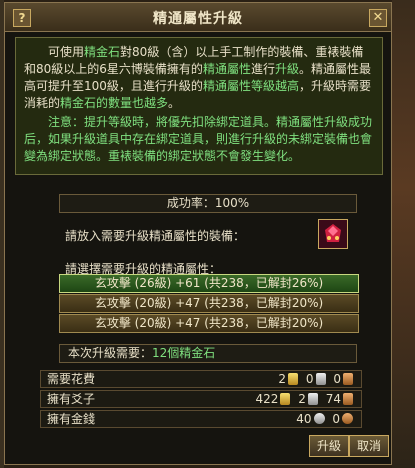 This screenshot has height=468, width=415. Describe the element at coordinates (333, 399) in the screenshot. I see `owned-copper: 74` at that location.